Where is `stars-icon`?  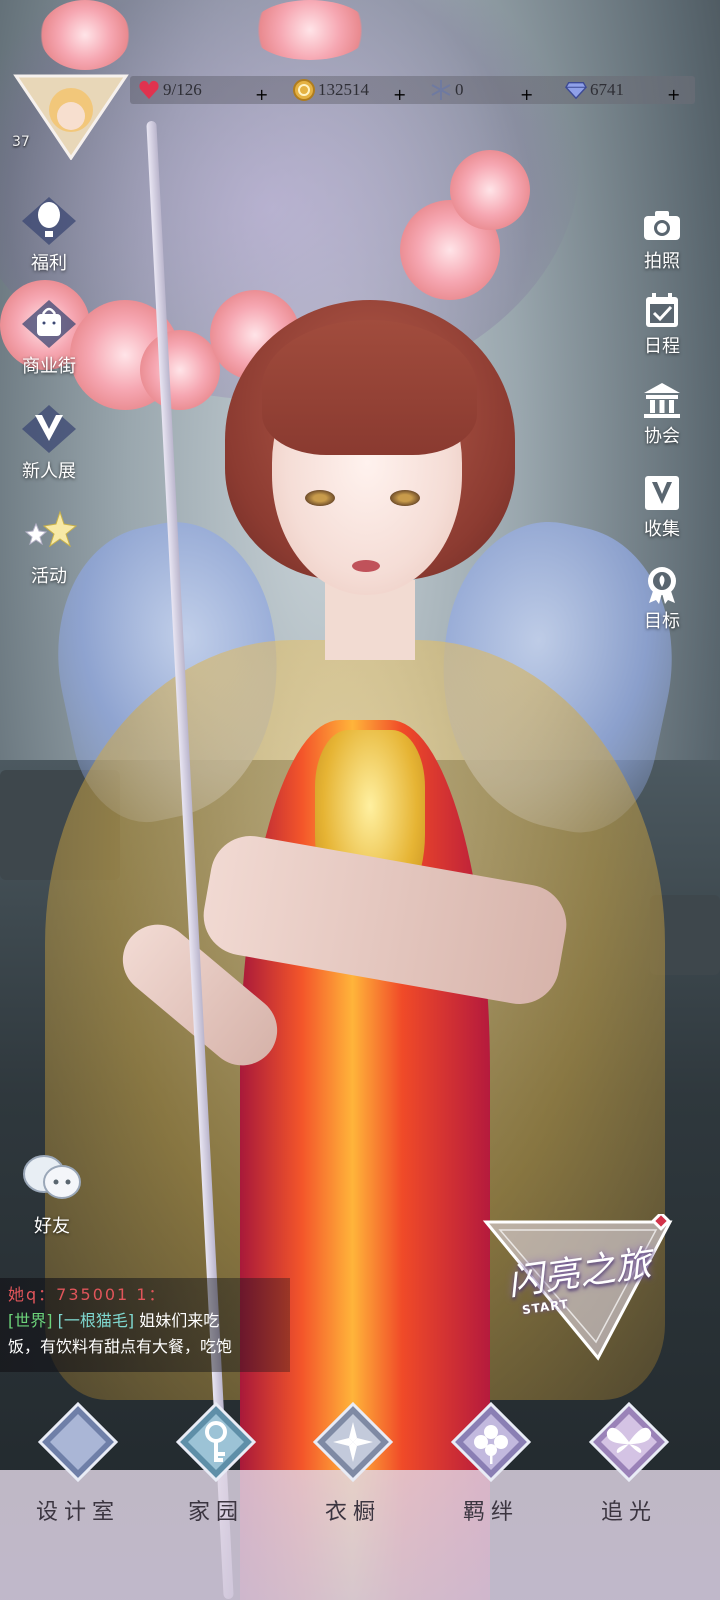
stars-icon is located at coordinates (49, 534).